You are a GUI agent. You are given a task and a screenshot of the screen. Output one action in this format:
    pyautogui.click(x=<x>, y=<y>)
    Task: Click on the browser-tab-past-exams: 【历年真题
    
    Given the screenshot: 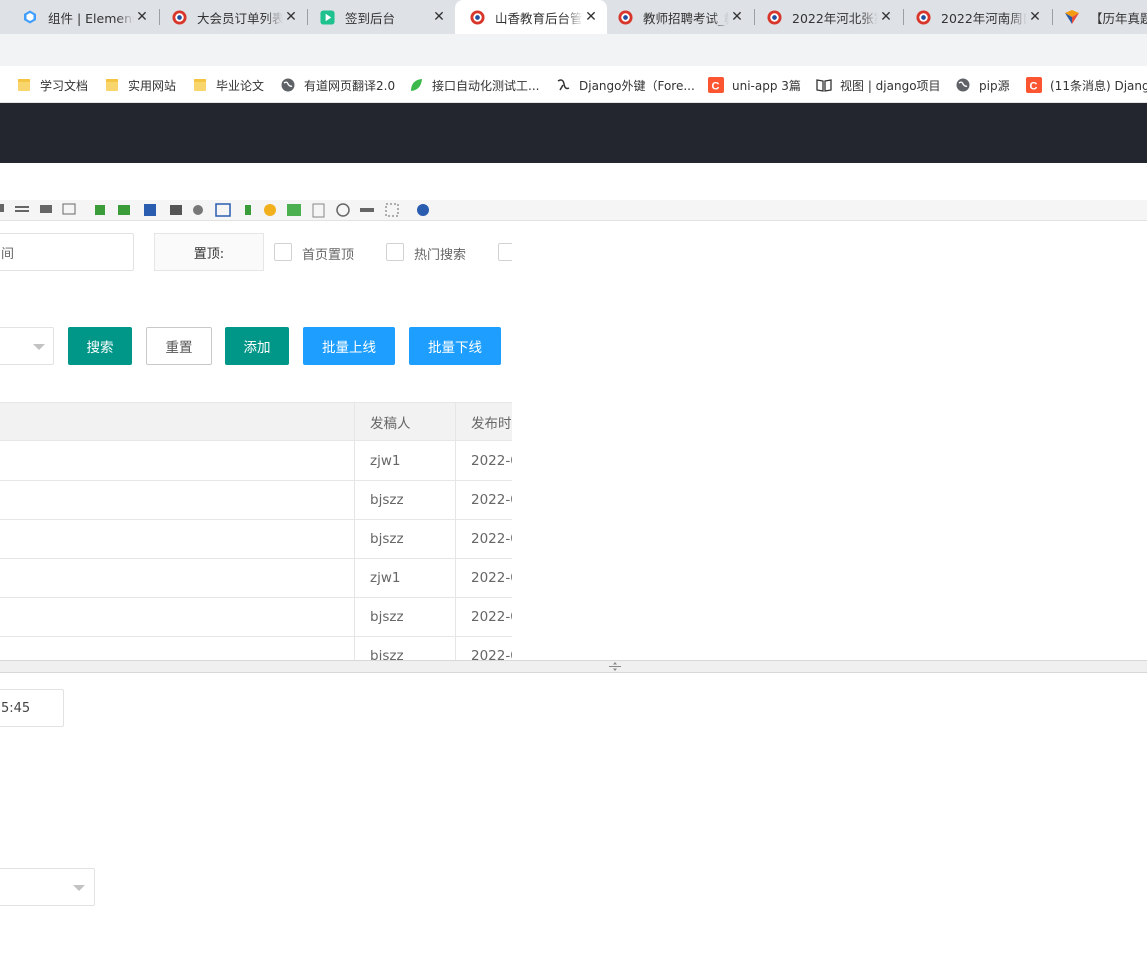 What is the action you would take?
    pyautogui.click(x=1098, y=17)
    